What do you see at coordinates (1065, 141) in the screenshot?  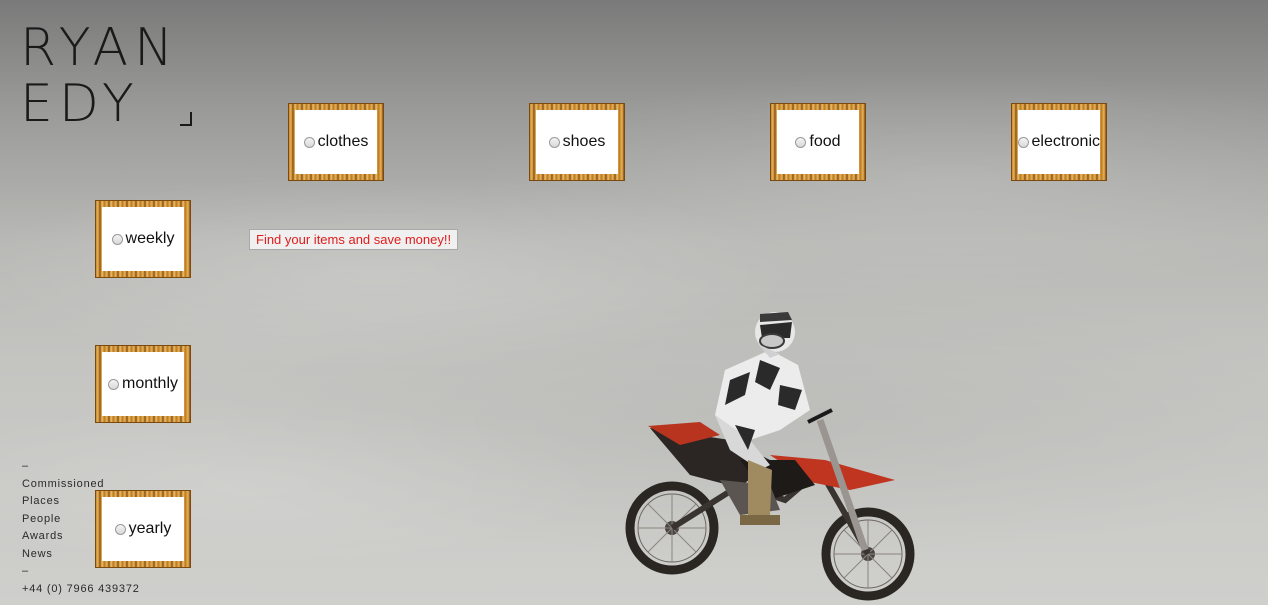 I see `category-label: electronic` at bounding box center [1065, 141].